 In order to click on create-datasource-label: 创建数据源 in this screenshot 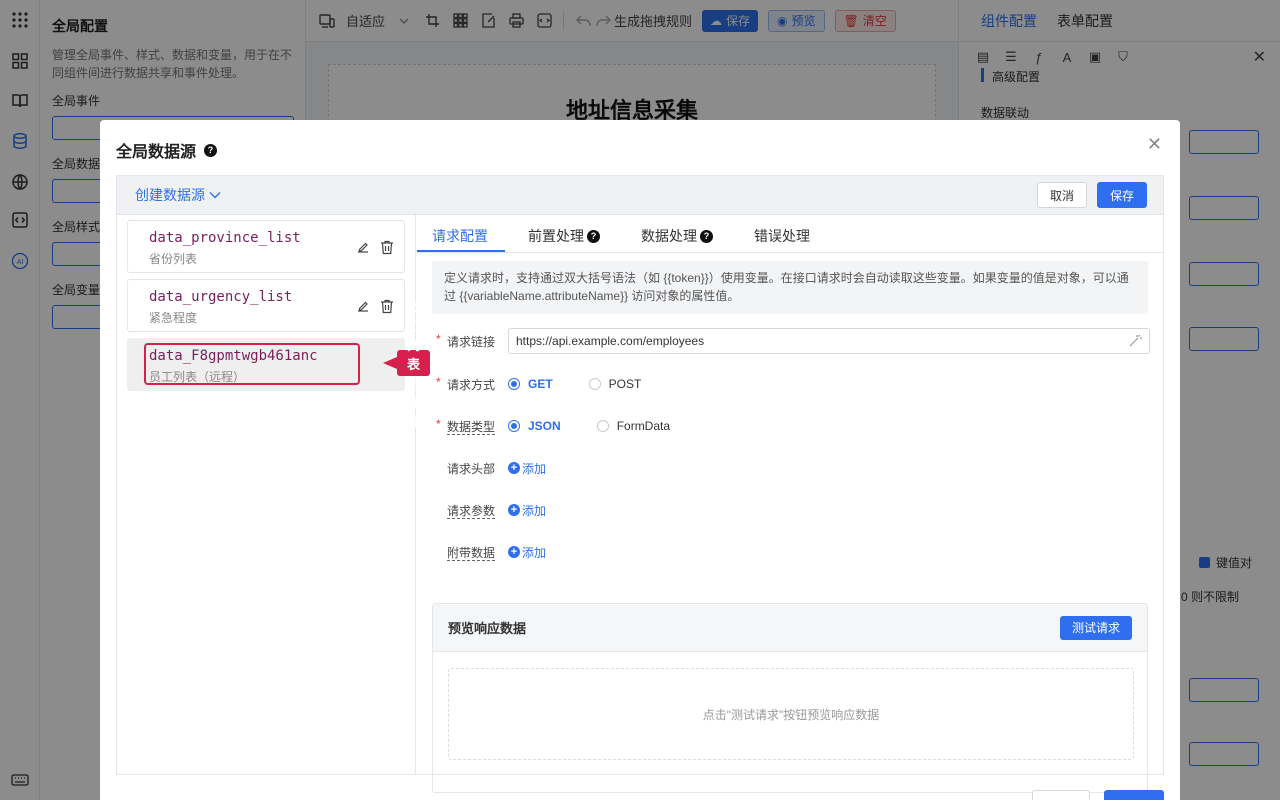, I will do `click(170, 195)`.